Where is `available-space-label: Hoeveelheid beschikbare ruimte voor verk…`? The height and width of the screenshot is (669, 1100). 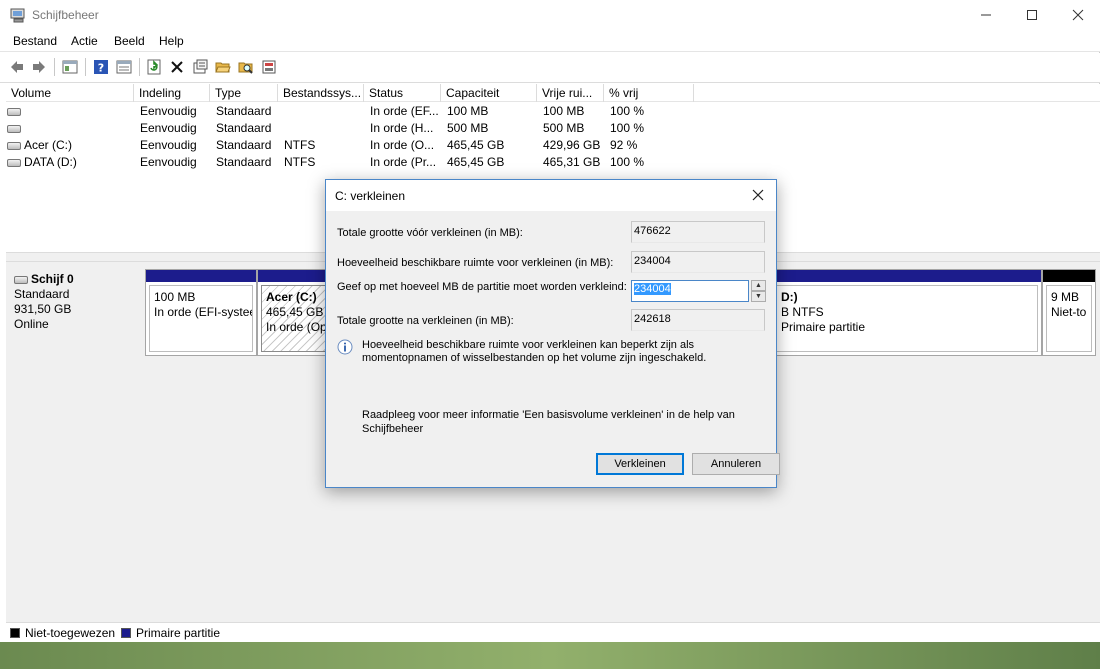
available-space-label: Hoeveelheid beschikbare ruimte voor verk… is located at coordinates (475, 263).